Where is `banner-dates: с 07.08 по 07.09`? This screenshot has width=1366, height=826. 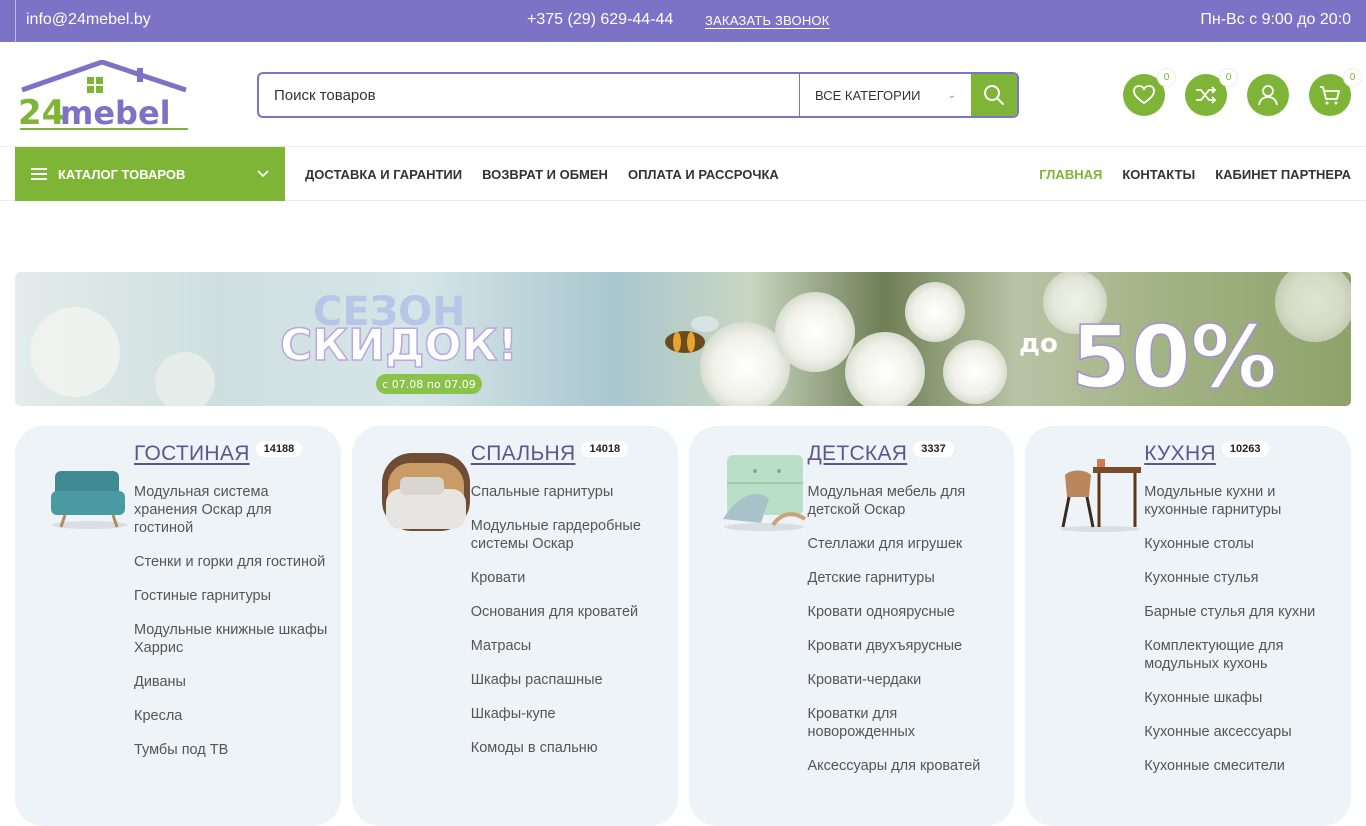
banner-dates: с 07.08 по 07.09 is located at coordinates (428, 384).